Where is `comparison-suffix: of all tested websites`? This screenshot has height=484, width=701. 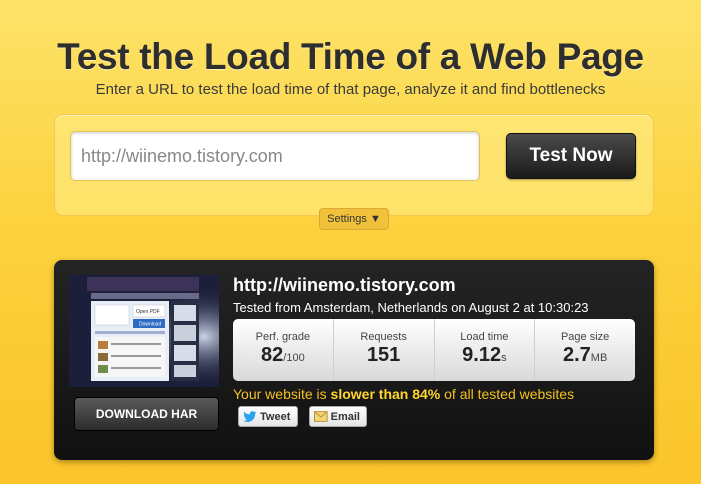 comparison-suffix: of all tested websites is located at coordinates (507, 394).